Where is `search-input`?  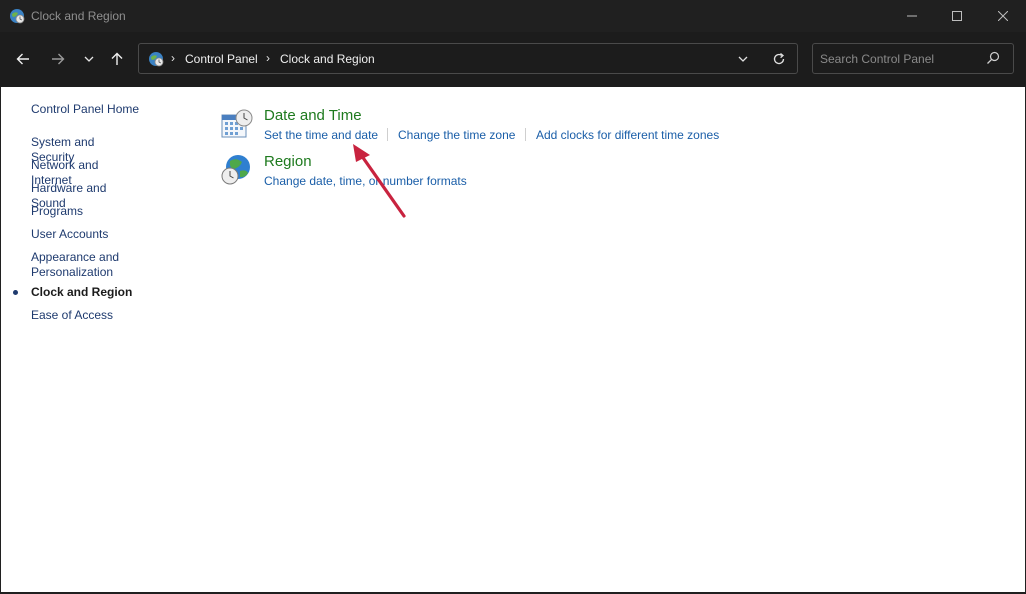
search-input is located at coordinates (900, 58).